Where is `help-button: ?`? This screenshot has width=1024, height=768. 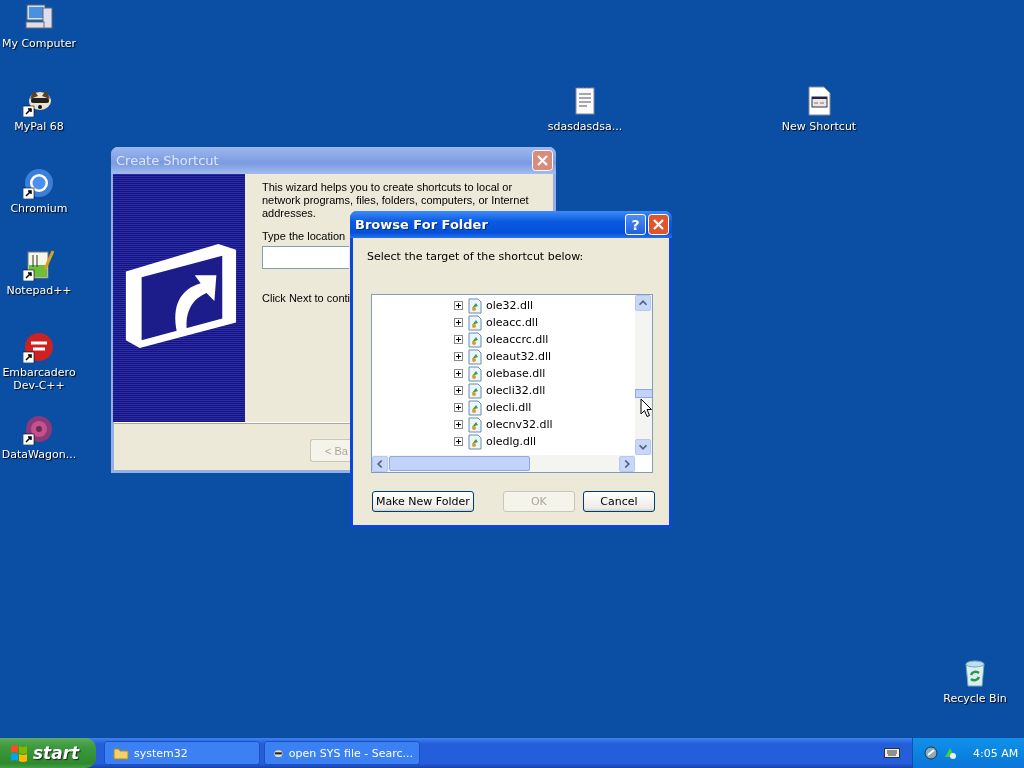
help-button: ? is located at coordinates (635, 224).